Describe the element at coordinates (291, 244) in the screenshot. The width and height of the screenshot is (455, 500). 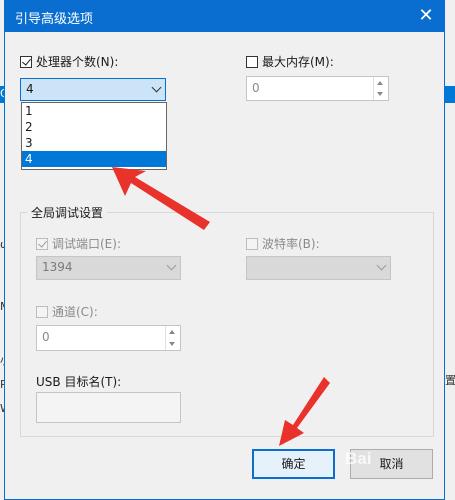
I see `baud-rate-label: 波特率(B):` at that location.